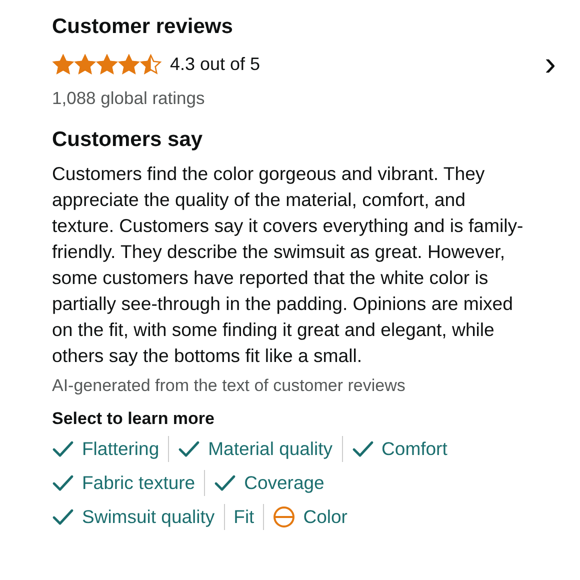 The image size is (580, 580). I want to click on aspect-link: Coverage, so click(274, 483).